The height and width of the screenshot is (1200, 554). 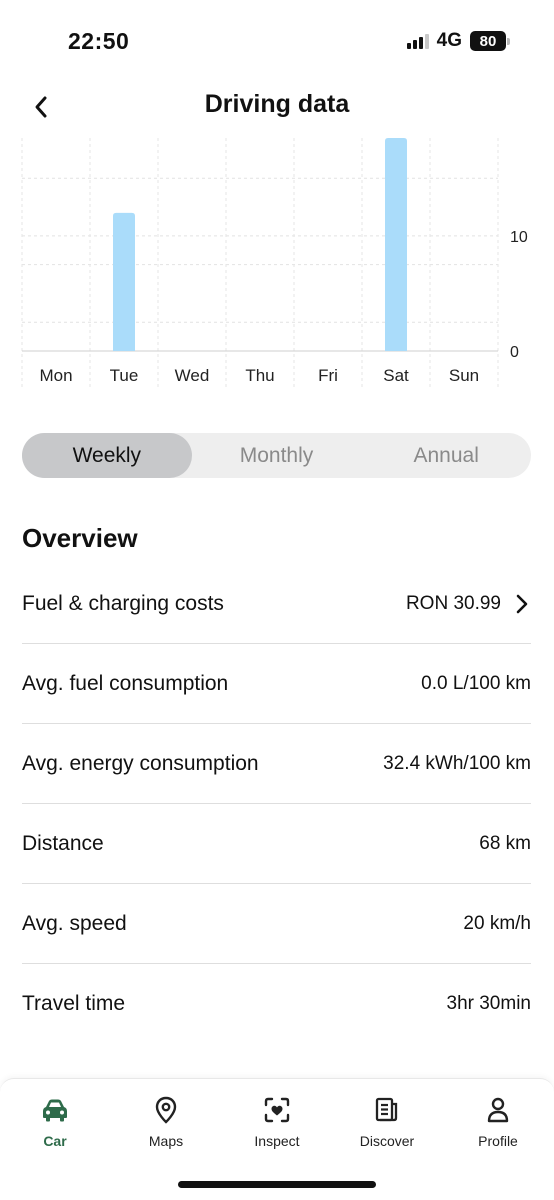 What do you see at coordinates (417, 41) in the screenshot?
I see `signal-icon` at bounding box center [417, 41].